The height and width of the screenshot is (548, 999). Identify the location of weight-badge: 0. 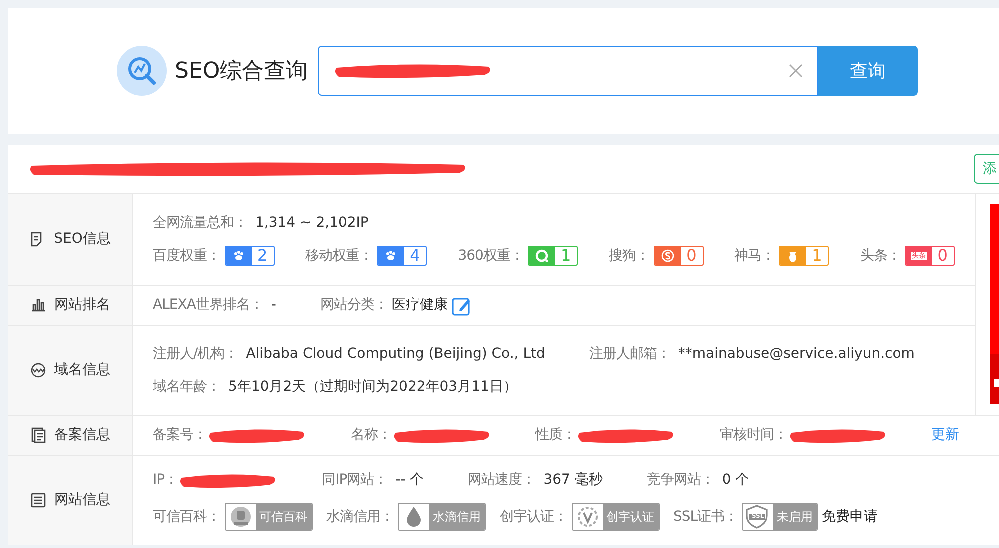
(679, 256).